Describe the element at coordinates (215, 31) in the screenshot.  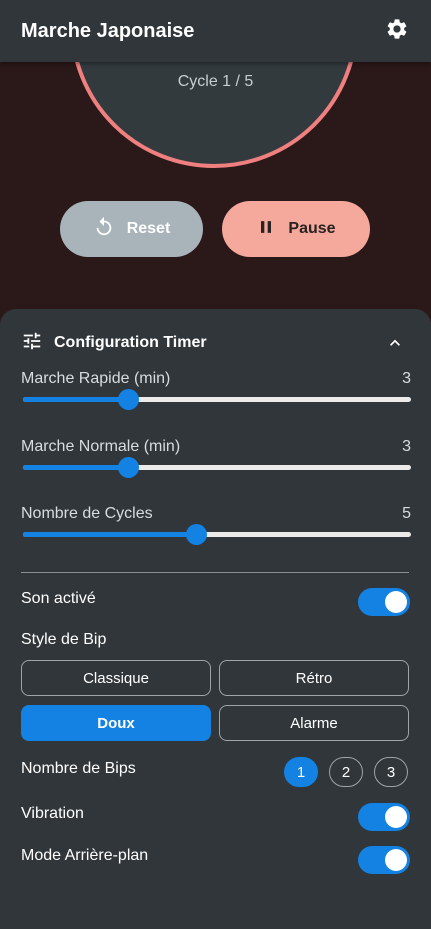
I see `app-bar: Marche Japonaise` at that location.